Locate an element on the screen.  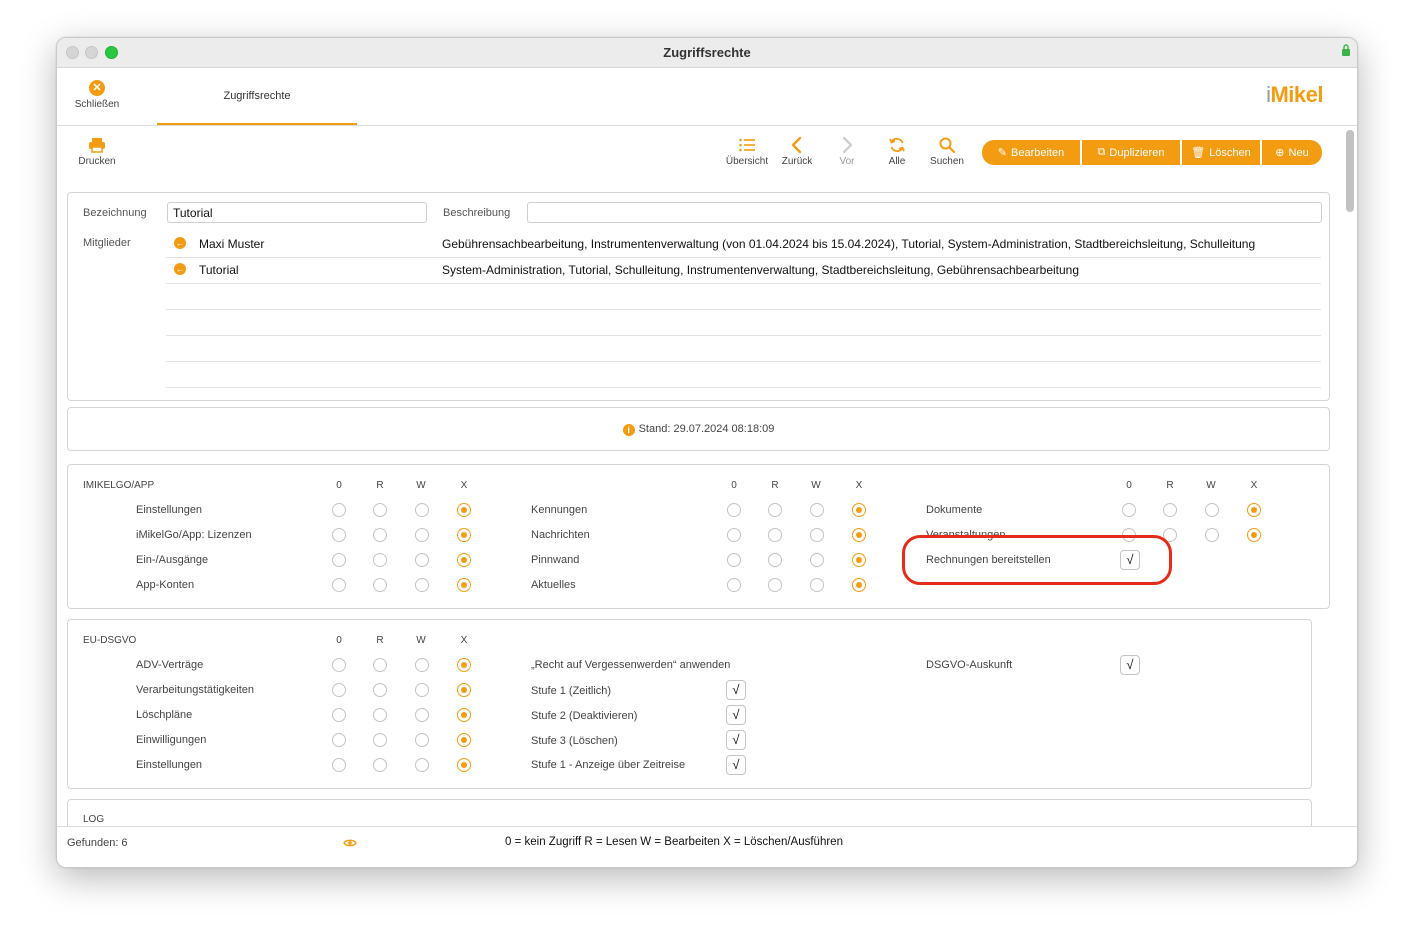
search-button: Suchen is located at coordinates (947, 151).